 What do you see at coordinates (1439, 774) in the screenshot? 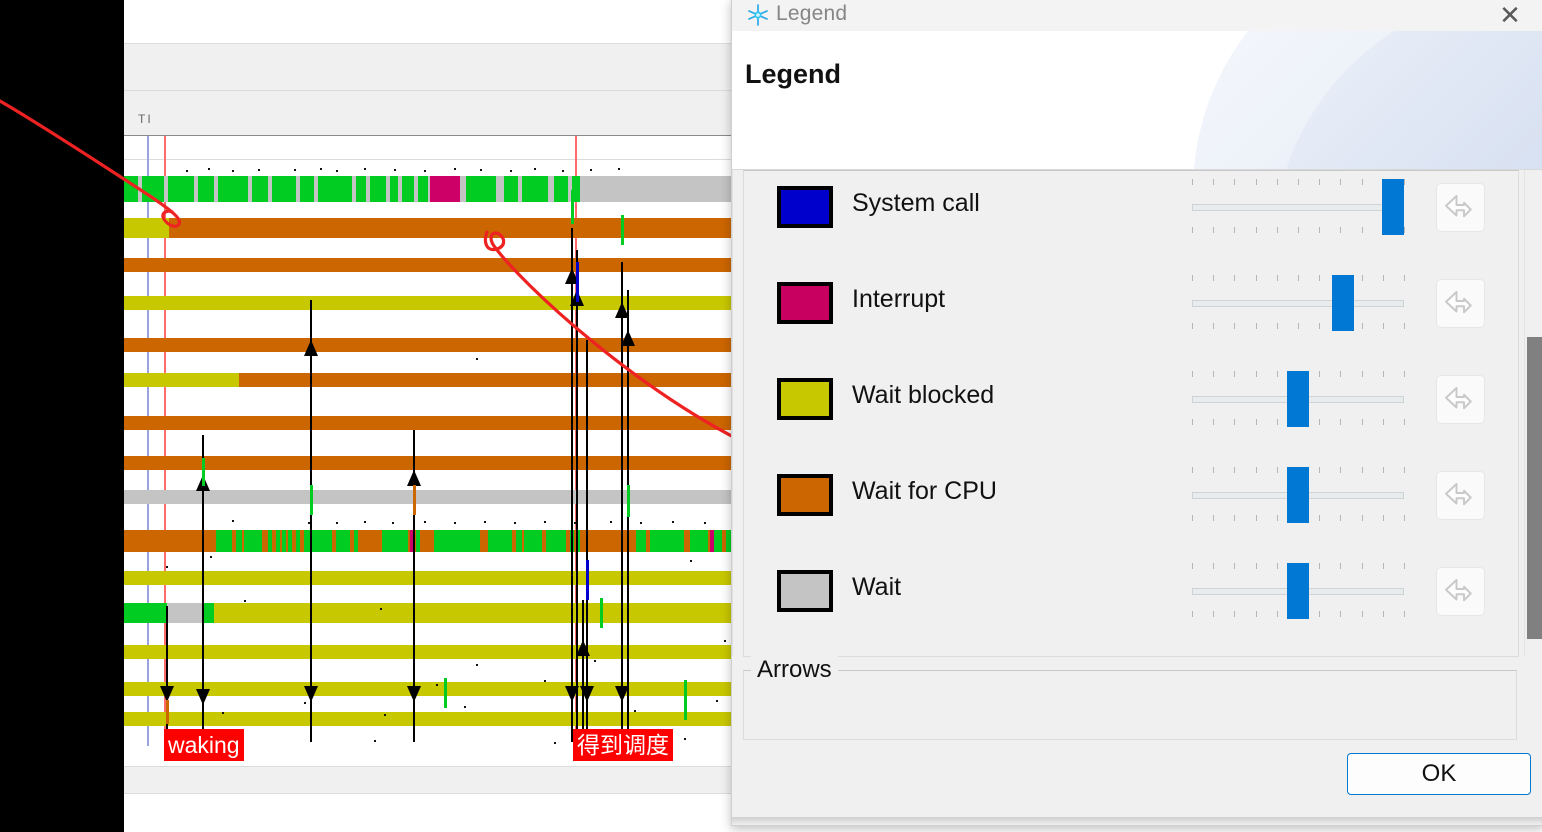
I see `ok-button: OK` at bounding box center [1439, 774].